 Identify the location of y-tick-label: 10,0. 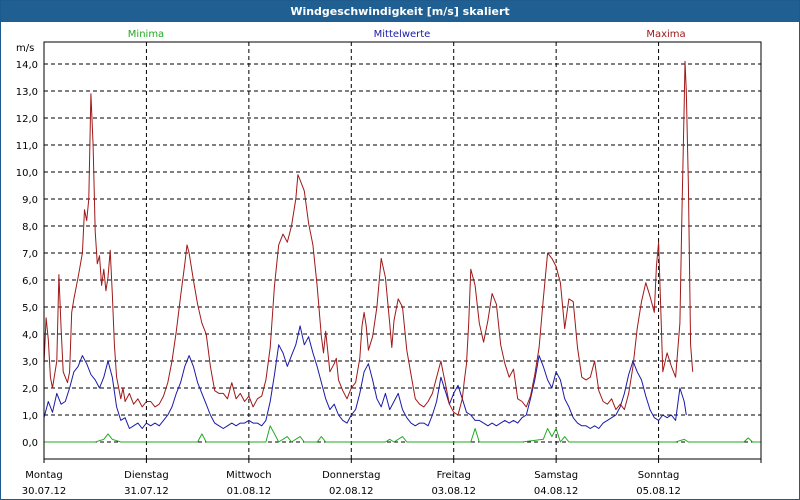
(27, 173).